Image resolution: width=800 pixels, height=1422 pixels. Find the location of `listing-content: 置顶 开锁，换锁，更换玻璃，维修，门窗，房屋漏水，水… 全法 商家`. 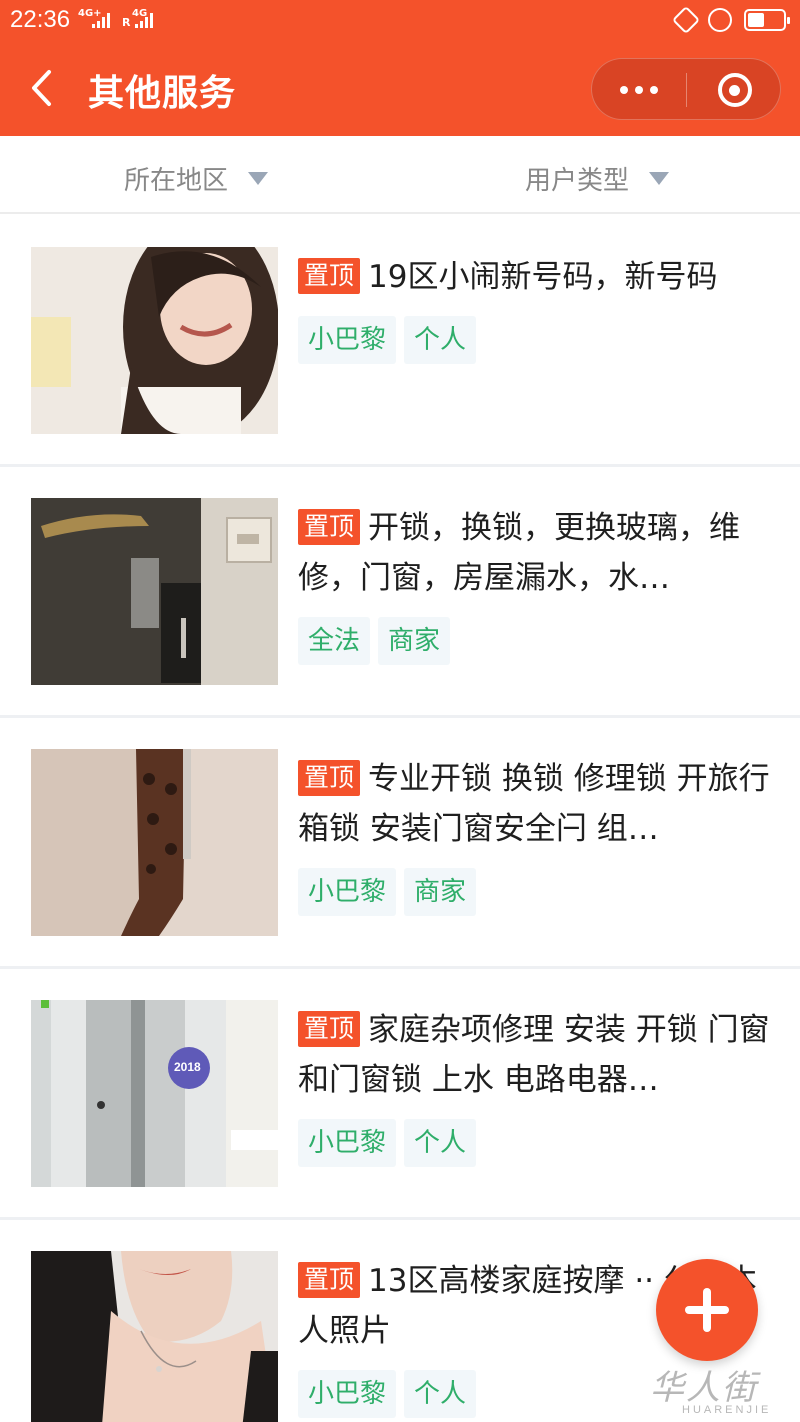

listing-content: 置顶 开锁，换锁，更换玻璃，维修，门窗，房屋漏水，水… 全法 商家 is located at coordinates (538, 584).